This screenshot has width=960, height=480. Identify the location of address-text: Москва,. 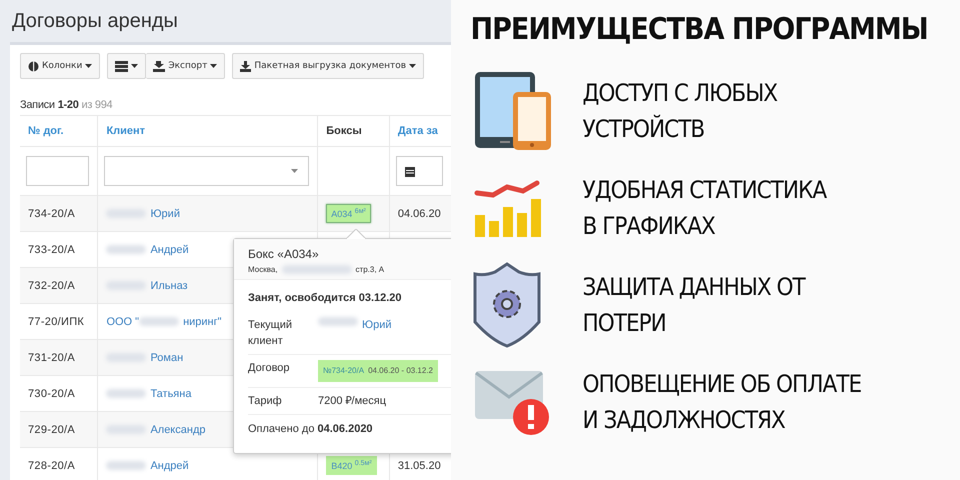
(263, 269).